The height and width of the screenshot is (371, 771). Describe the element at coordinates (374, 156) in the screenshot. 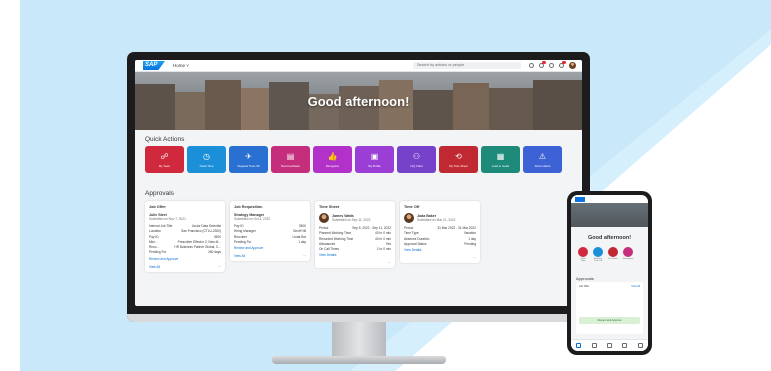

I see `profile-icon: ▣` at that location.